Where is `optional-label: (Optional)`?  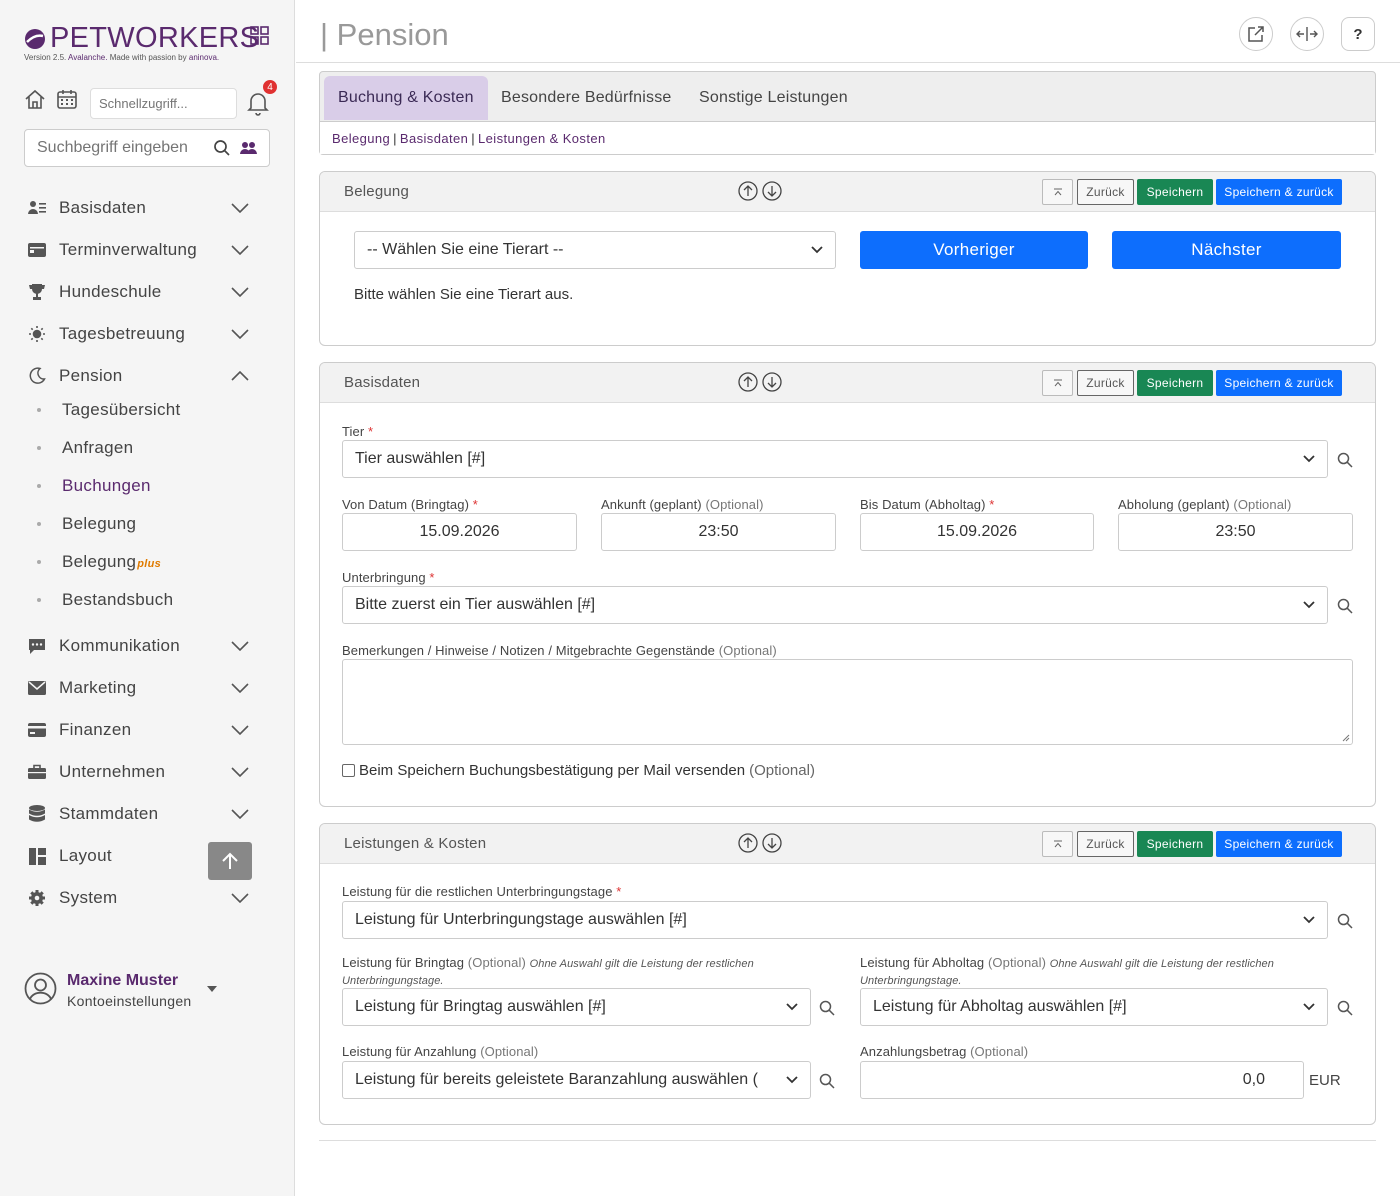 optional-label: (Optional) is located at coordinates (782, 770).